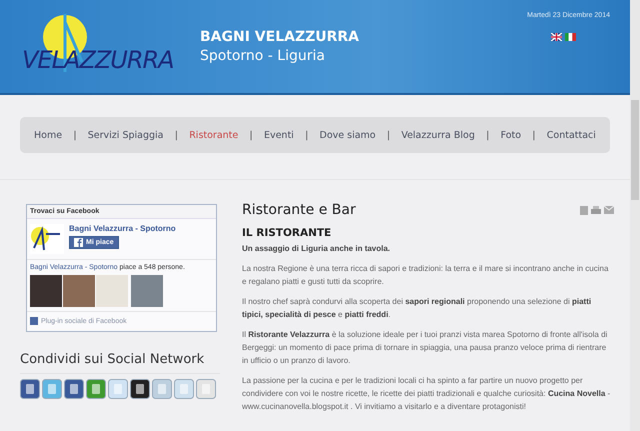  I want to click on article-title: Ristorante e Bar, so click(299, 210).